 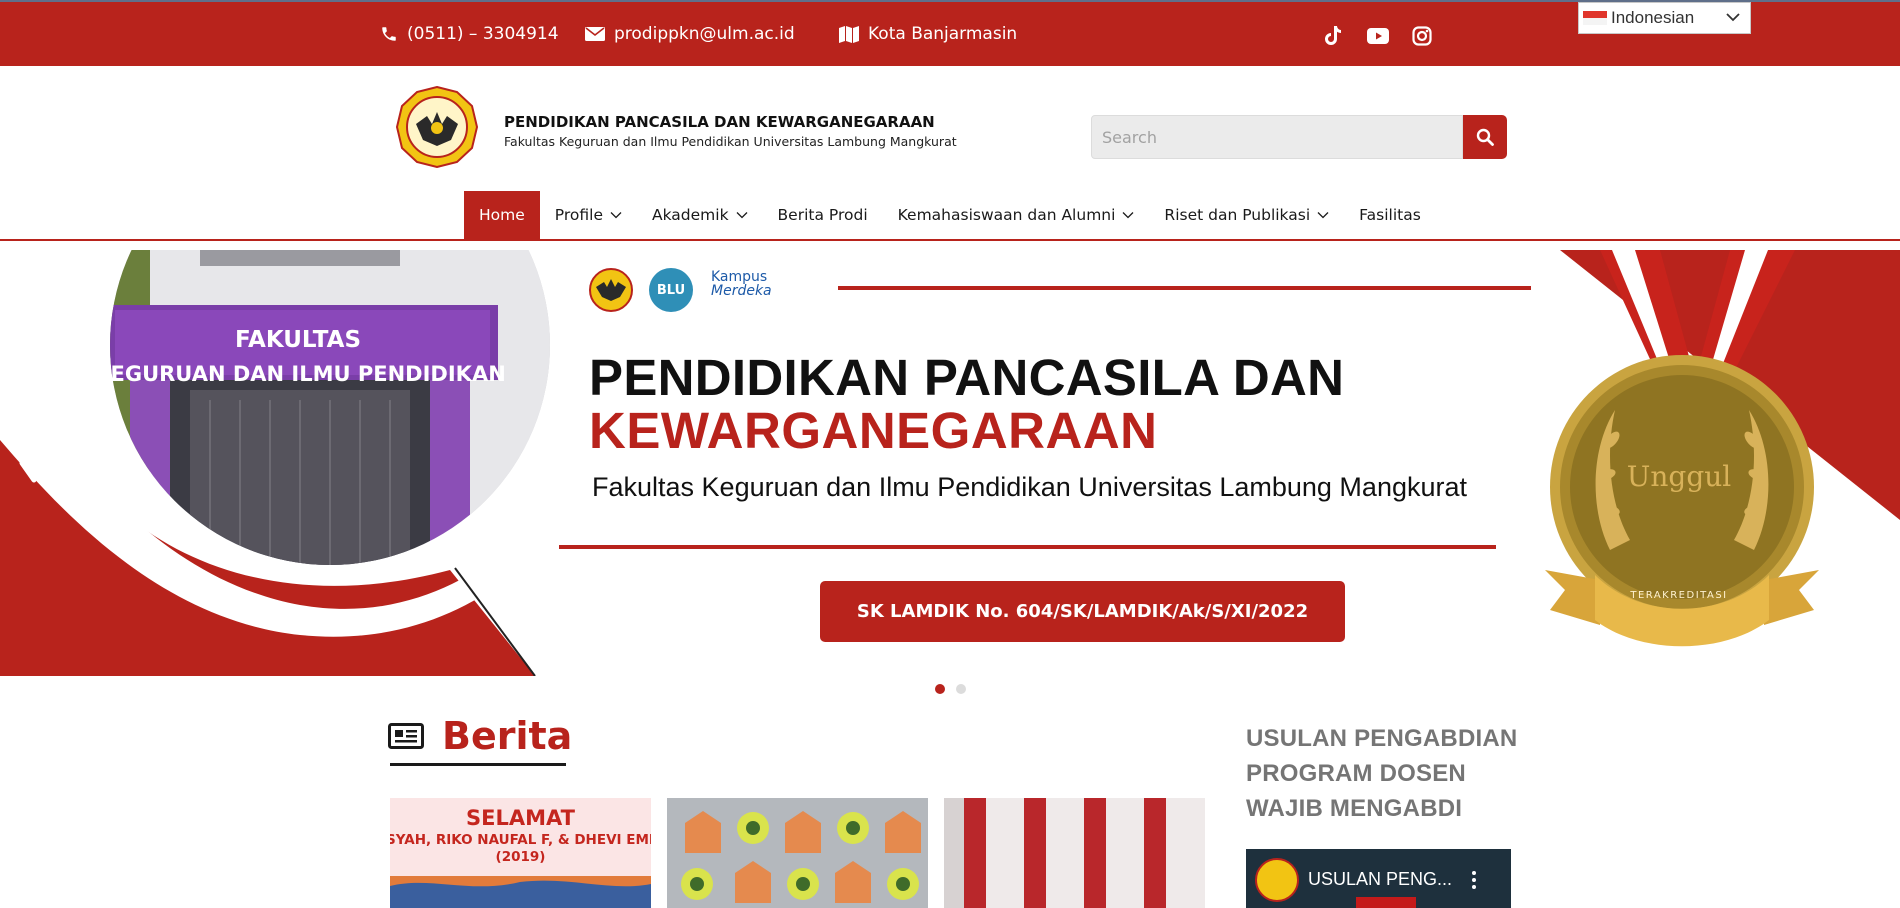 What do you see at coordinates (1679, 476) in the screenshot?
I see `medal-label: Unggul` at bounding box center [1679, 476].